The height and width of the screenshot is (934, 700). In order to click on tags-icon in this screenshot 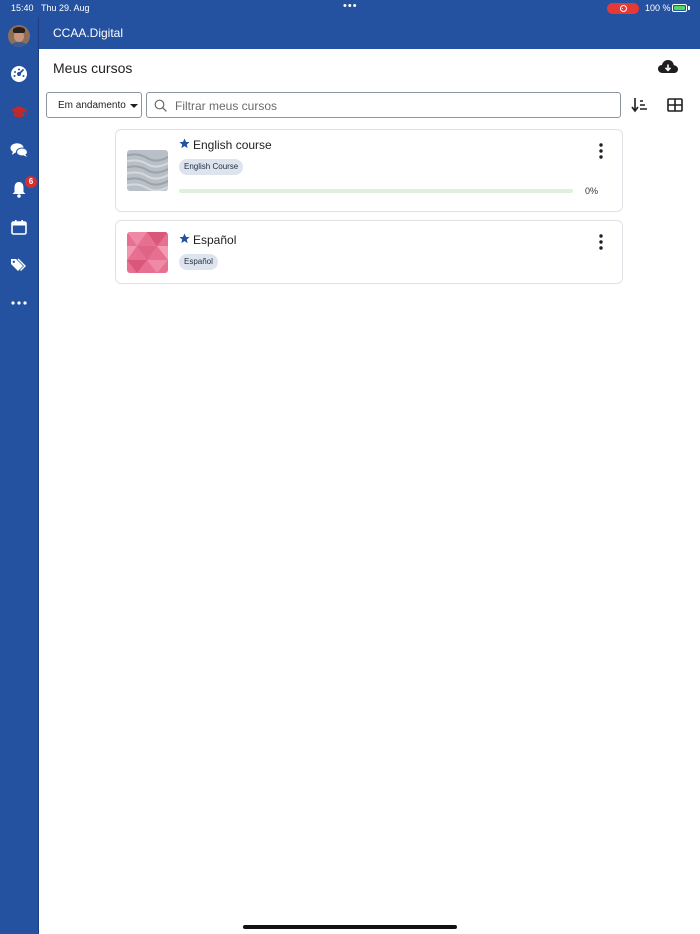, I will do `click(18, 264)`.